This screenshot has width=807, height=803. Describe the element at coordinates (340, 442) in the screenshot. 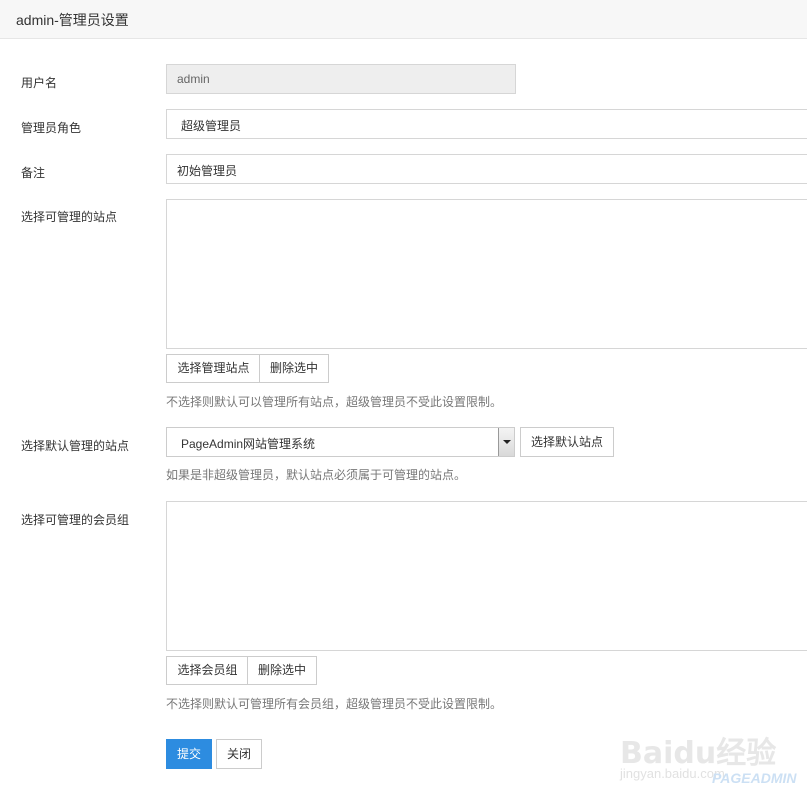

I see `default-site-select: PageAdmin网站管理系统` at that location.